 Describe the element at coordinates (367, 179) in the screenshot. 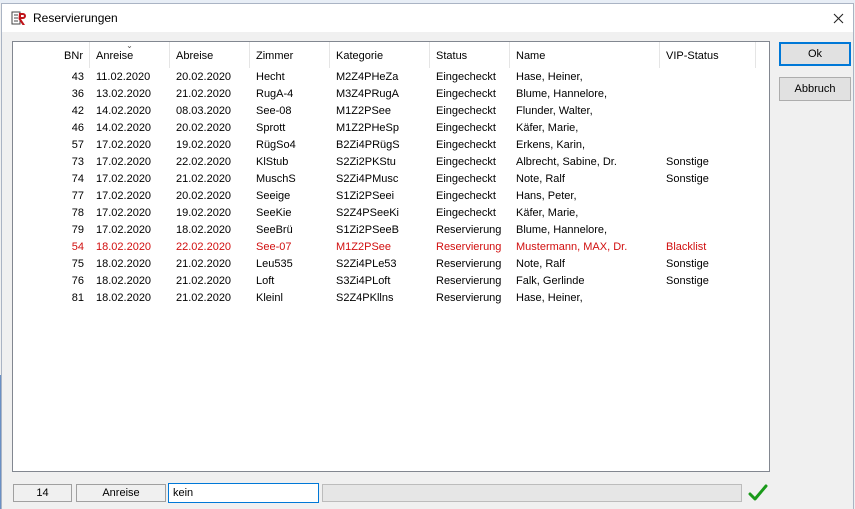

I see `cell-kategorie: S2Zi4PMusc` at that location.